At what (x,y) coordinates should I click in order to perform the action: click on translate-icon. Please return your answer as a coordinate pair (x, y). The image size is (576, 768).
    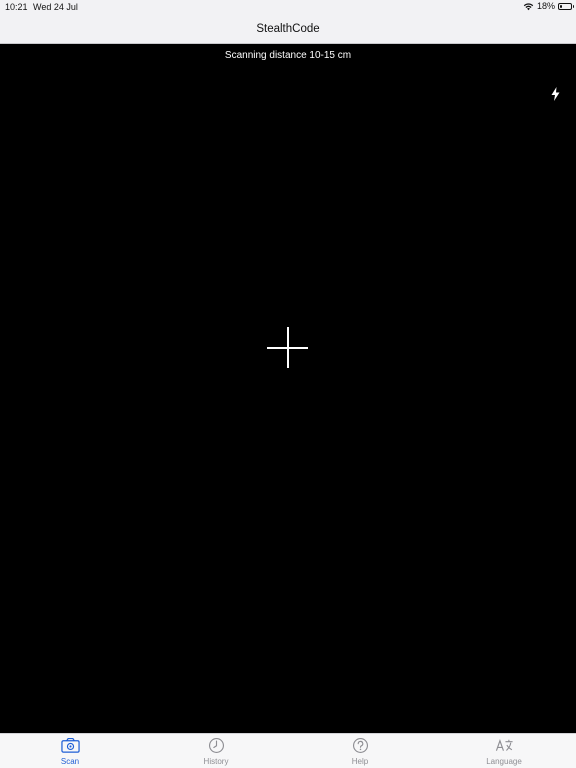
    Looking at the image, I should click on (504, 745).